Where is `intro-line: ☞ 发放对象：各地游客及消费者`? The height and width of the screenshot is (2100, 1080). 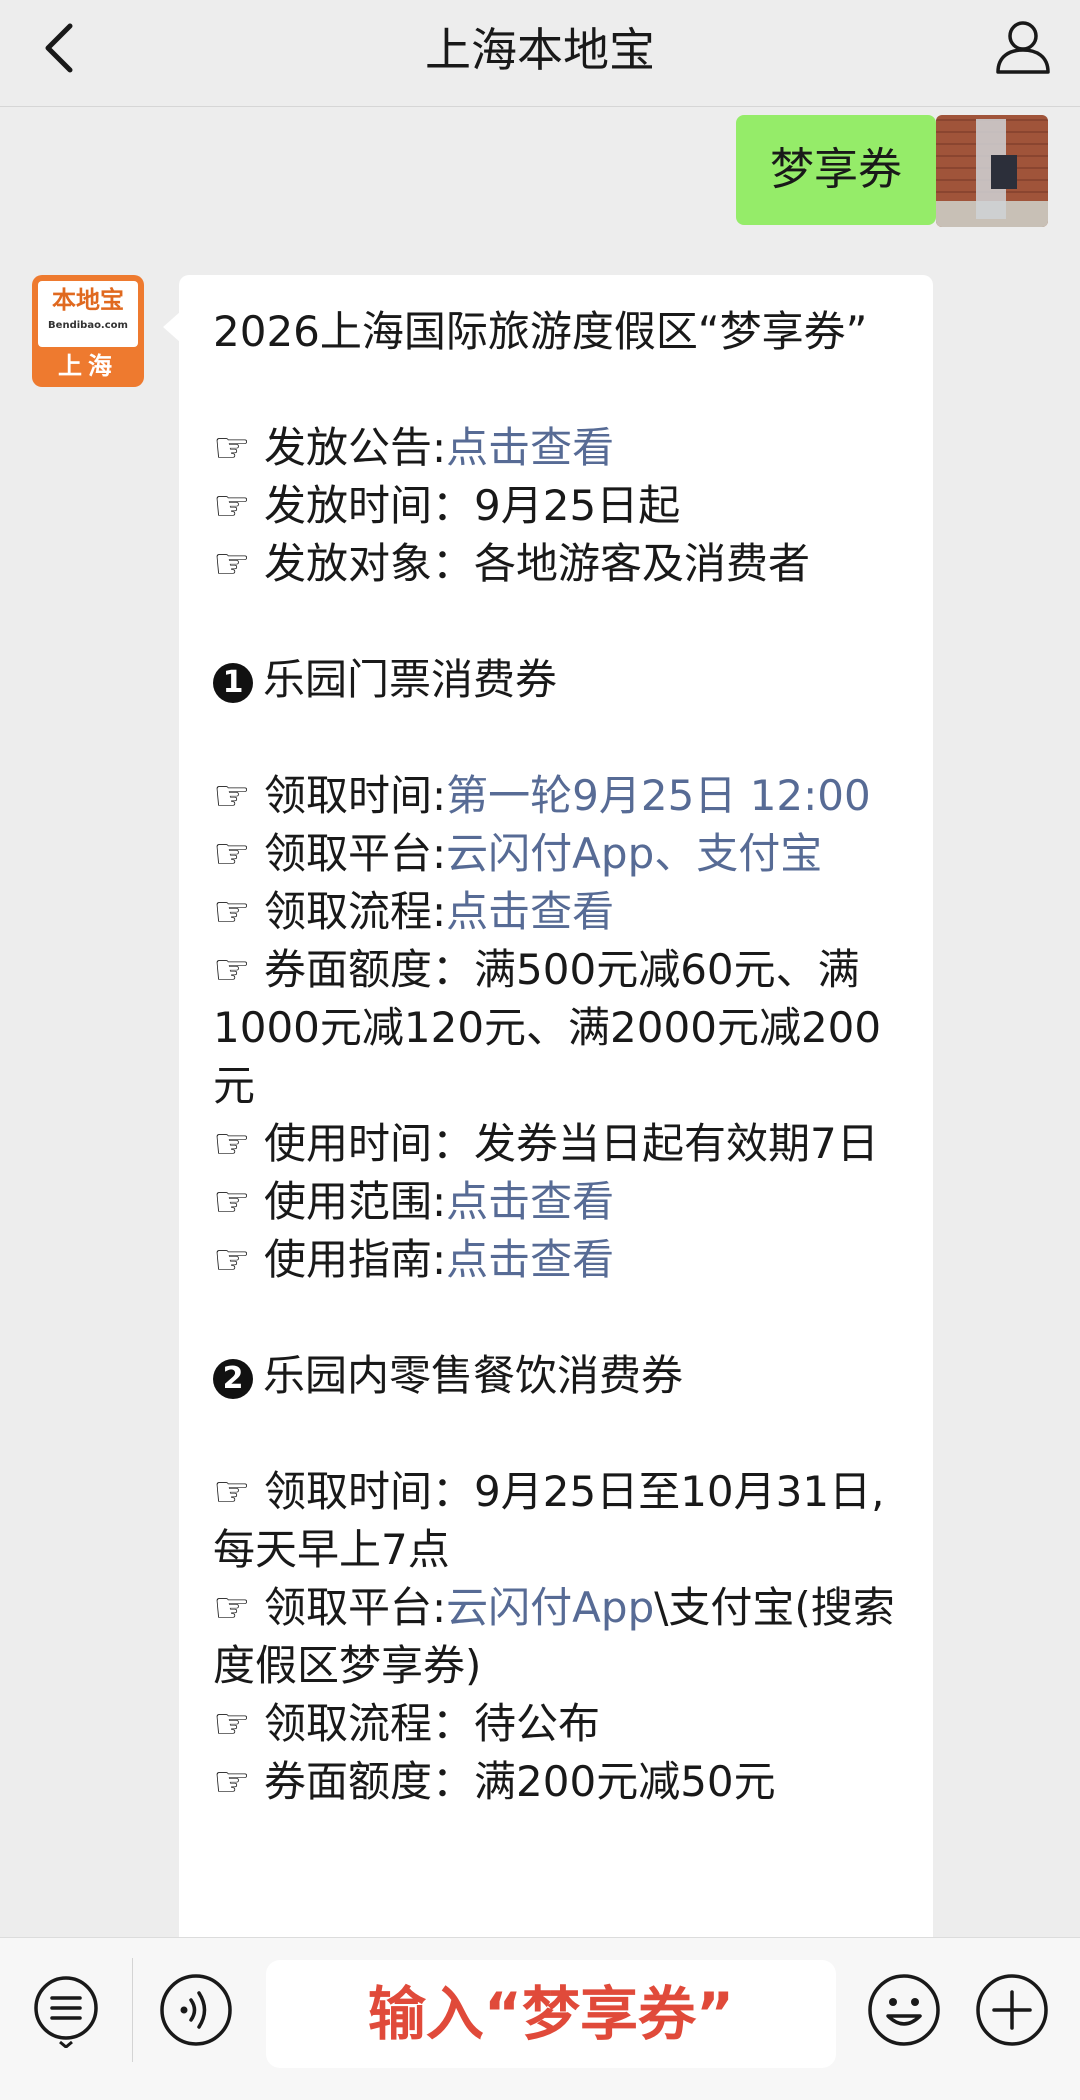
intro-line: ☞ 发放对象：各地游客及消费者 is located at coordinates (558, 564).